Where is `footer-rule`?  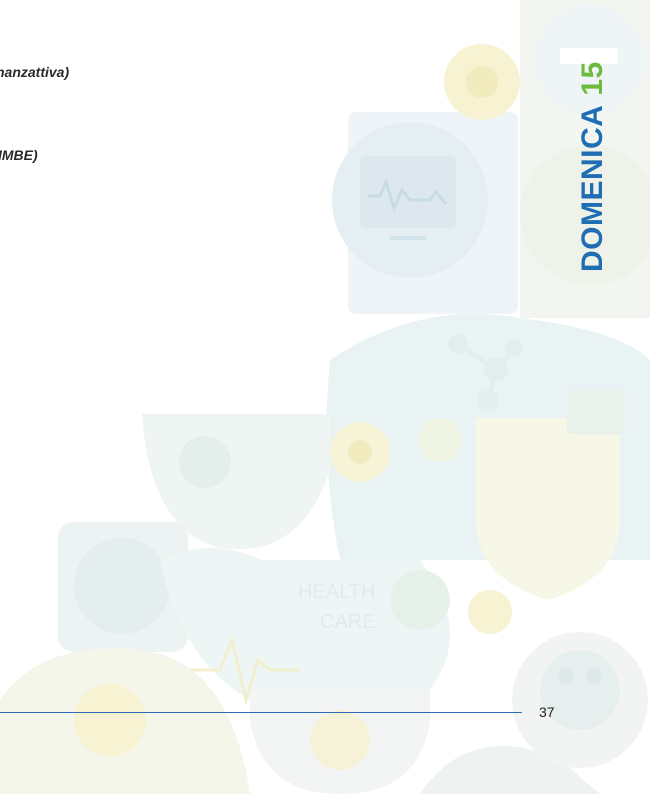 footer-rule is located at coordinates (261, 712).